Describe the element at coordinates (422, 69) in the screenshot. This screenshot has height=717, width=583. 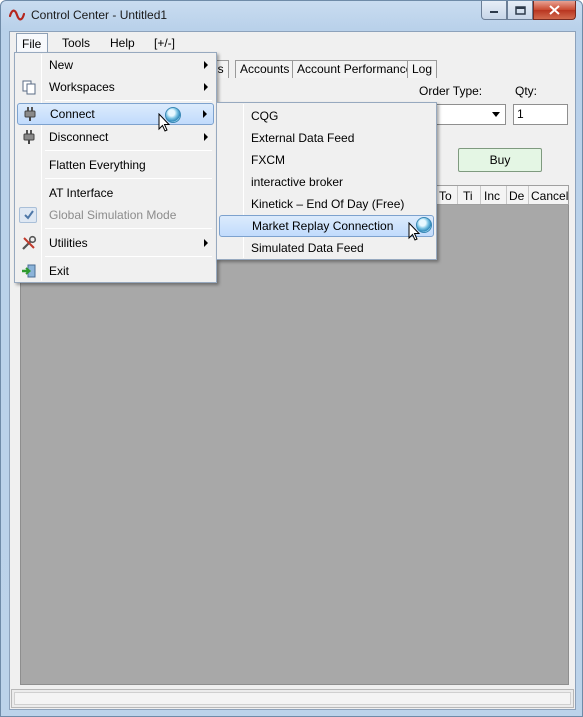
I see `tab-log: Log` at that location.